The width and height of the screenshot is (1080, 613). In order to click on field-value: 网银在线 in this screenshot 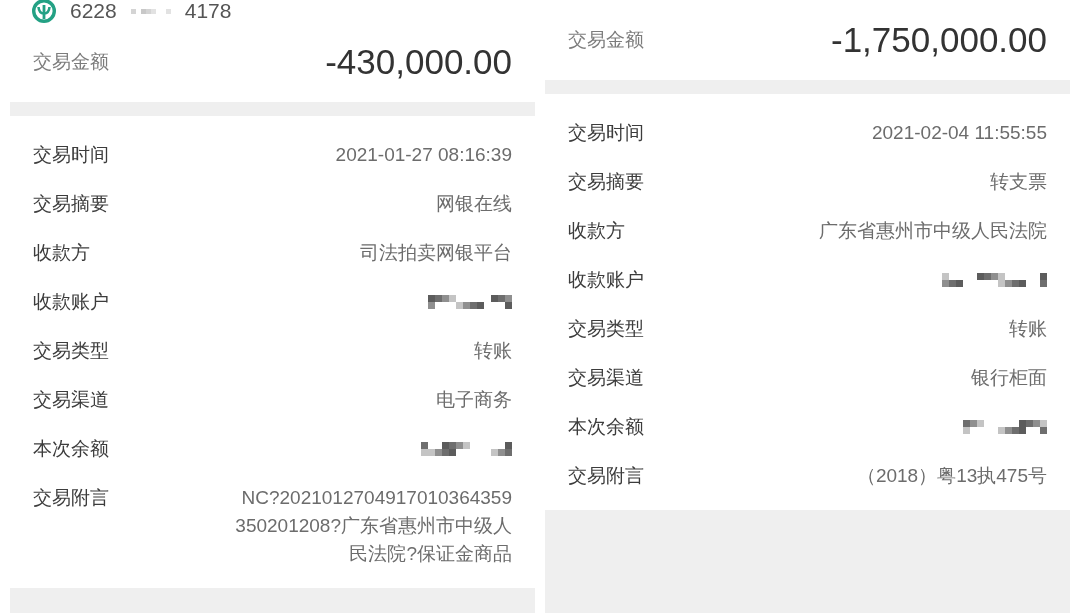, I will do `click(474, 203)`.